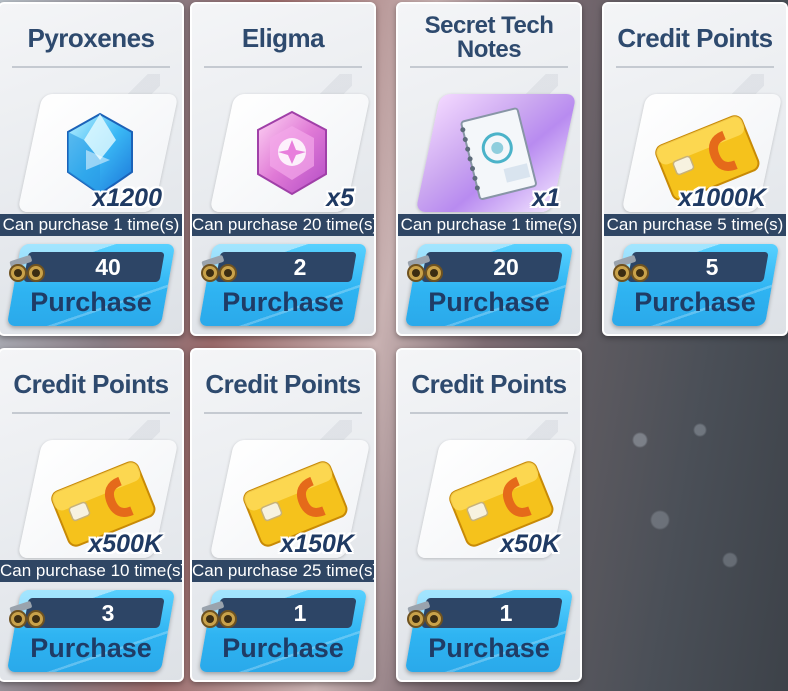 Image resolution: width=788 pixels, height=691 pixels. I want to click on price-value: 20, so click(506, 267).